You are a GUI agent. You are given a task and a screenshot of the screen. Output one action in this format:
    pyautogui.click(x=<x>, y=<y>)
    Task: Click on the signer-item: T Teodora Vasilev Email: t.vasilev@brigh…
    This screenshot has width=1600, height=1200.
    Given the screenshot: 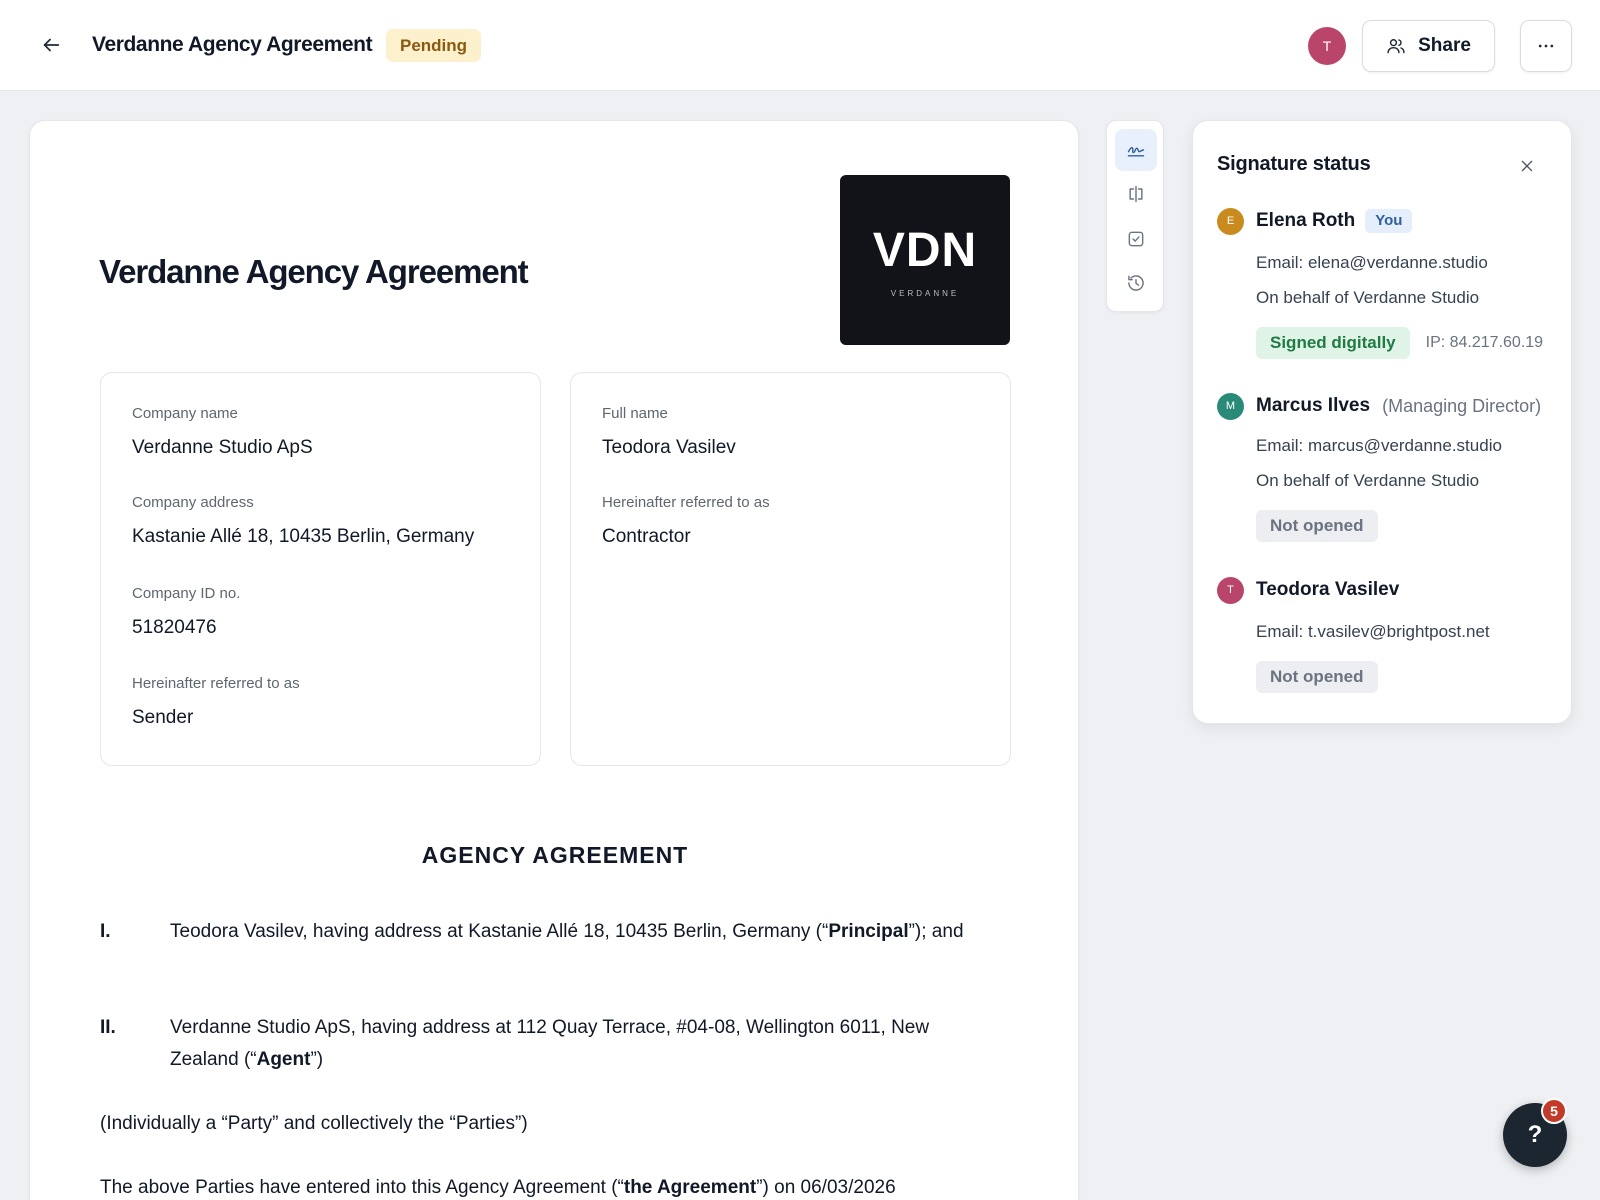 What is the action you would take?
    pyautogui.click(x=1387, y=634)
    